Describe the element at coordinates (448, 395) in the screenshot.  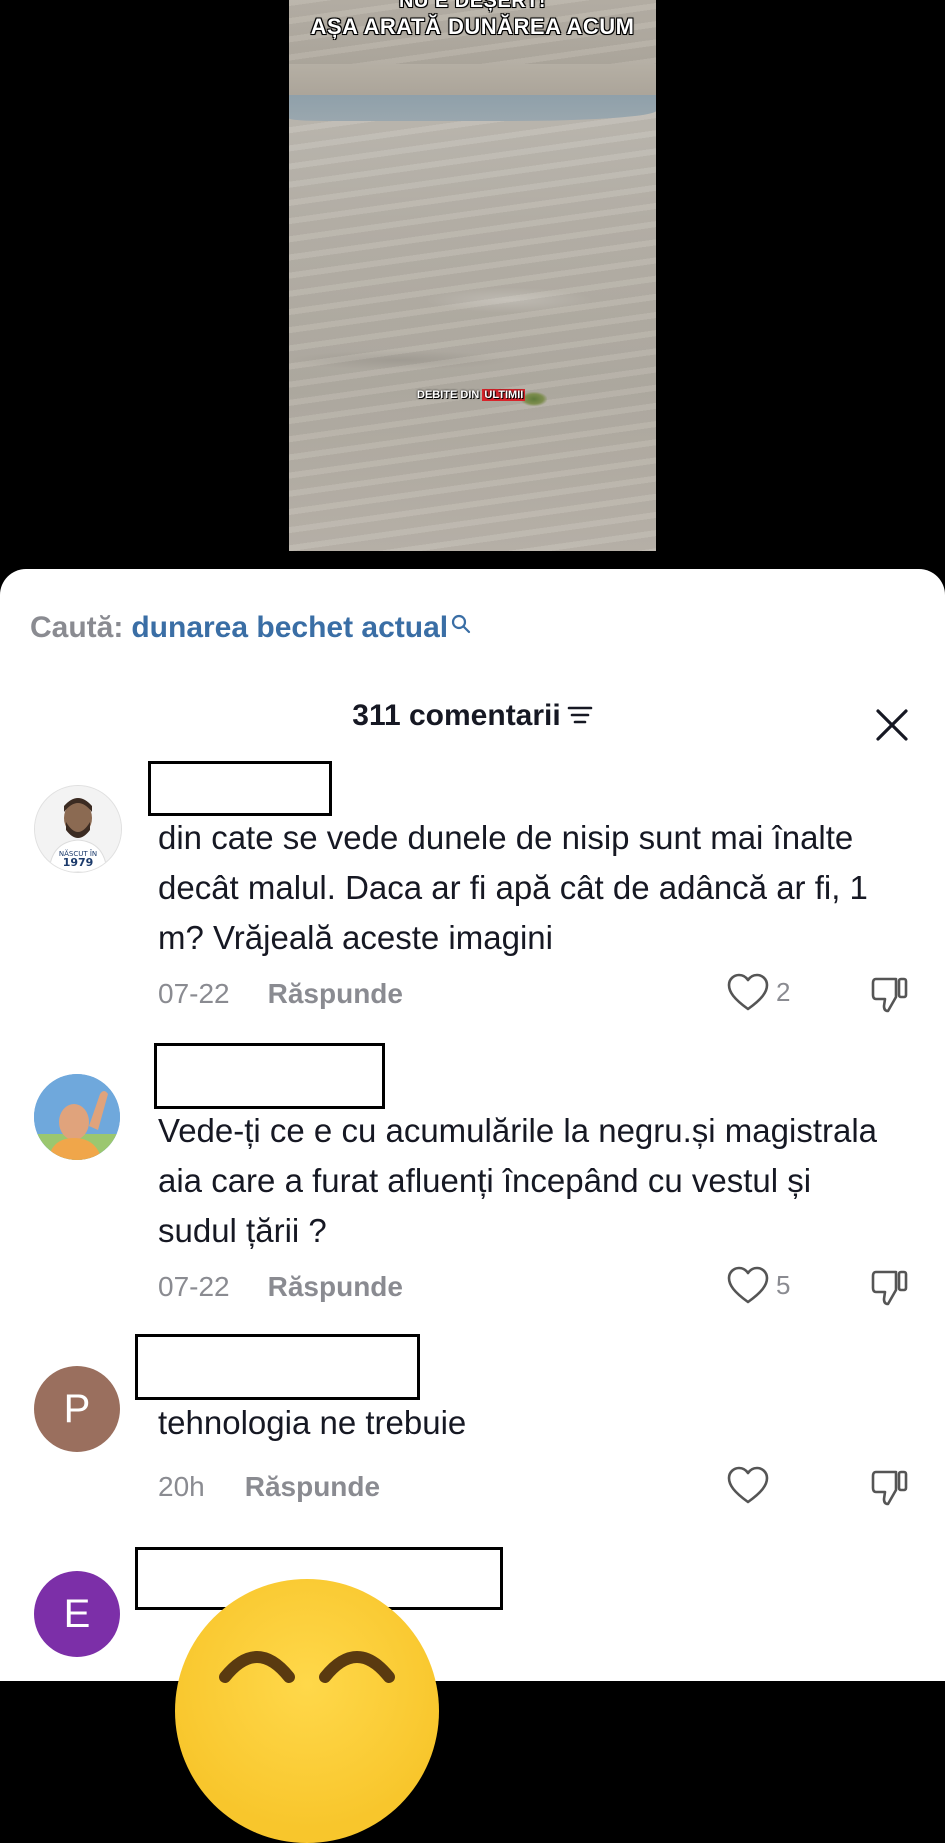
I see `video-caption-prefix: DEBITE DIN` at that location.